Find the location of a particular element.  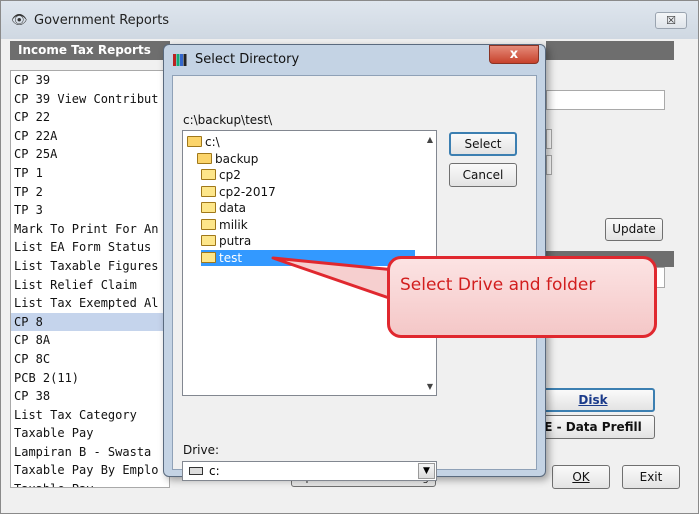

report-list-item: List Tax Exempted Al is located at coordinates (90, 303).